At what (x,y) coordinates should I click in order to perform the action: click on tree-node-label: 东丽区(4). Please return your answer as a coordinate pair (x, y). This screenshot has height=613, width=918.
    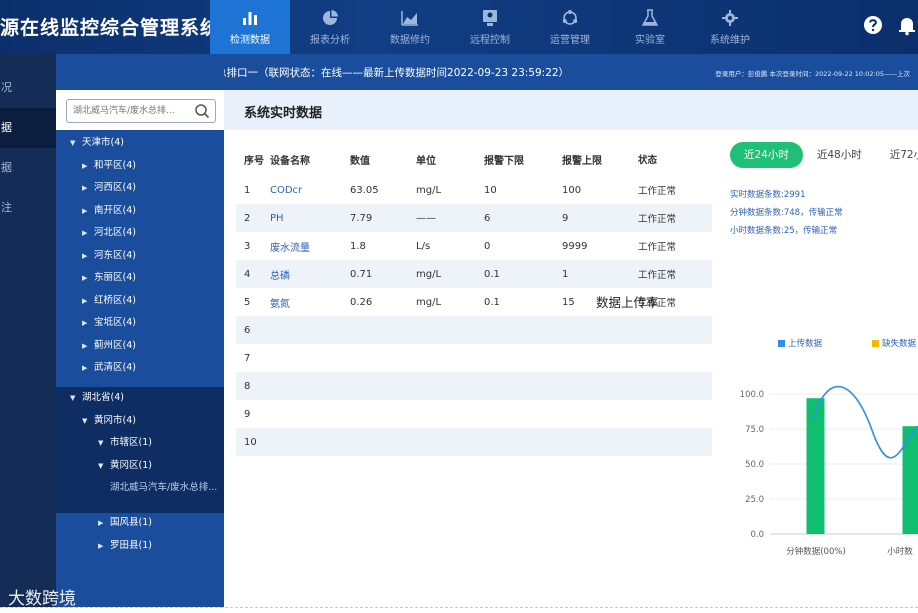
    Looking at the image, I should click on (115, 277).